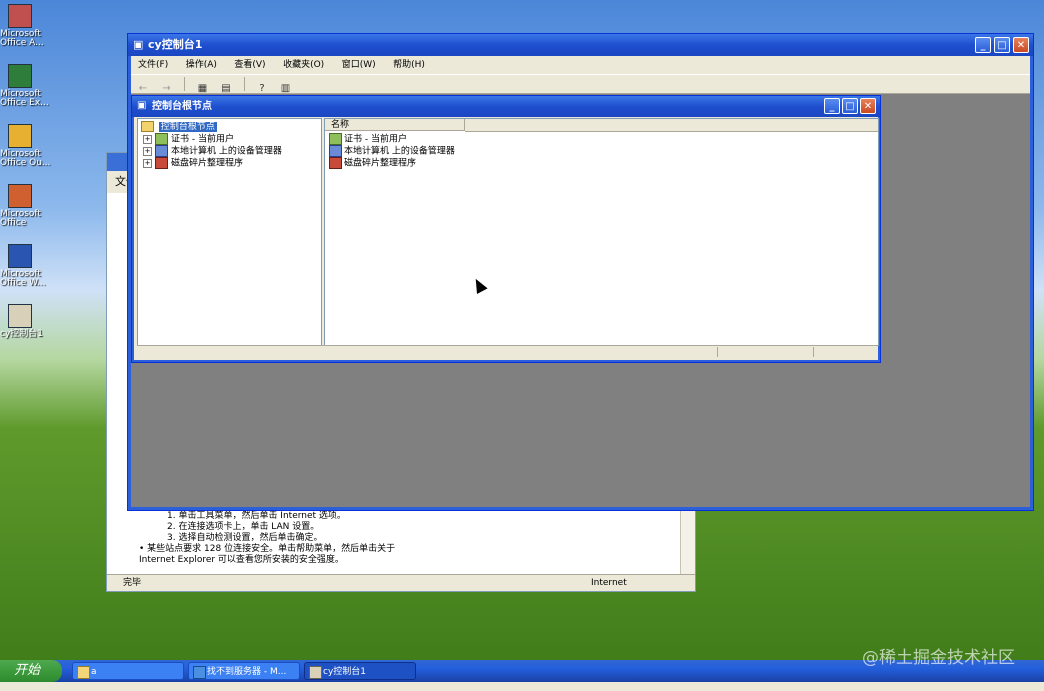 The width and height of the screenshot is (1044, 691). What do you see at coordinates (580, 84) in the screenshot?
I see `mmc-toolbar: ← → ▦ ▤ ? ▥` at bounding box center [580, 84].